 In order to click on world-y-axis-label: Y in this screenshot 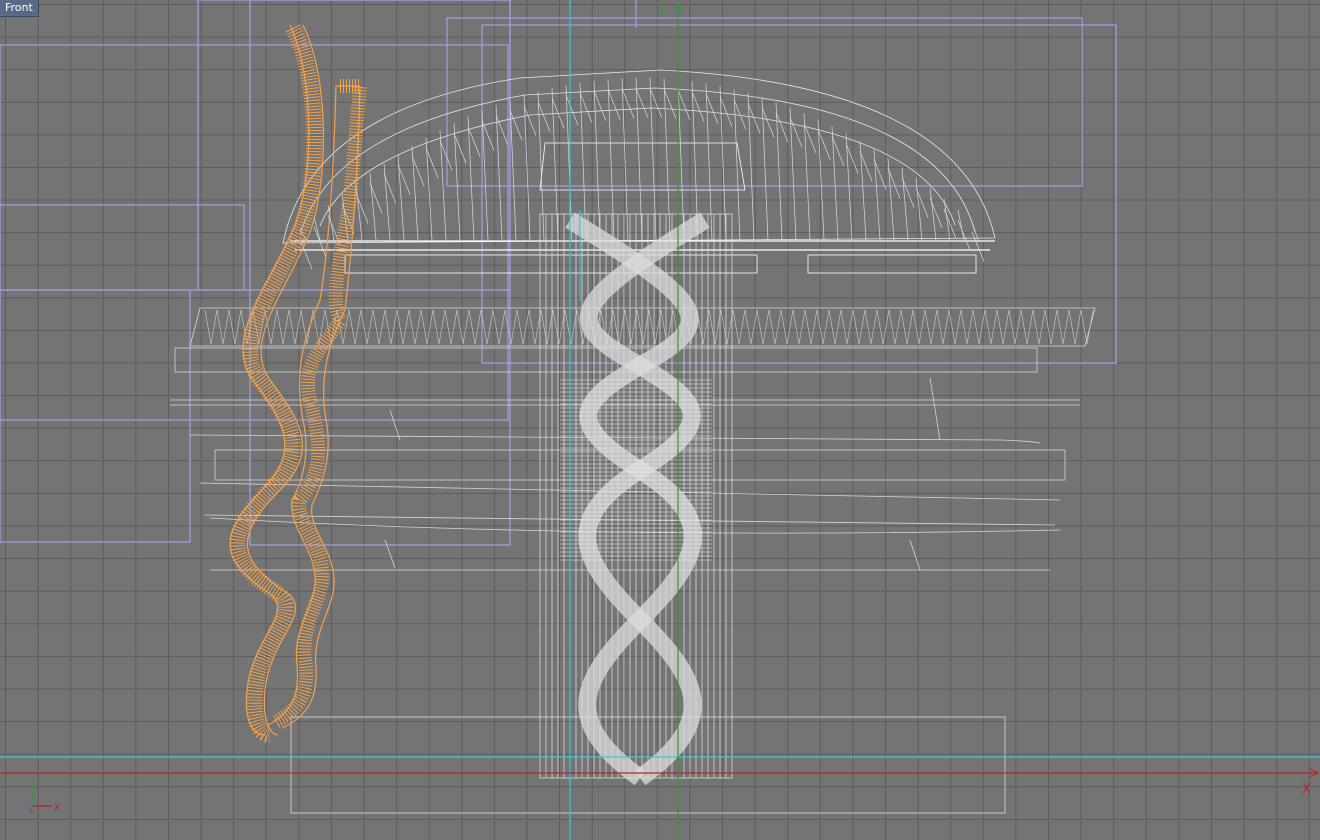, I will do `click(661, 12)`.